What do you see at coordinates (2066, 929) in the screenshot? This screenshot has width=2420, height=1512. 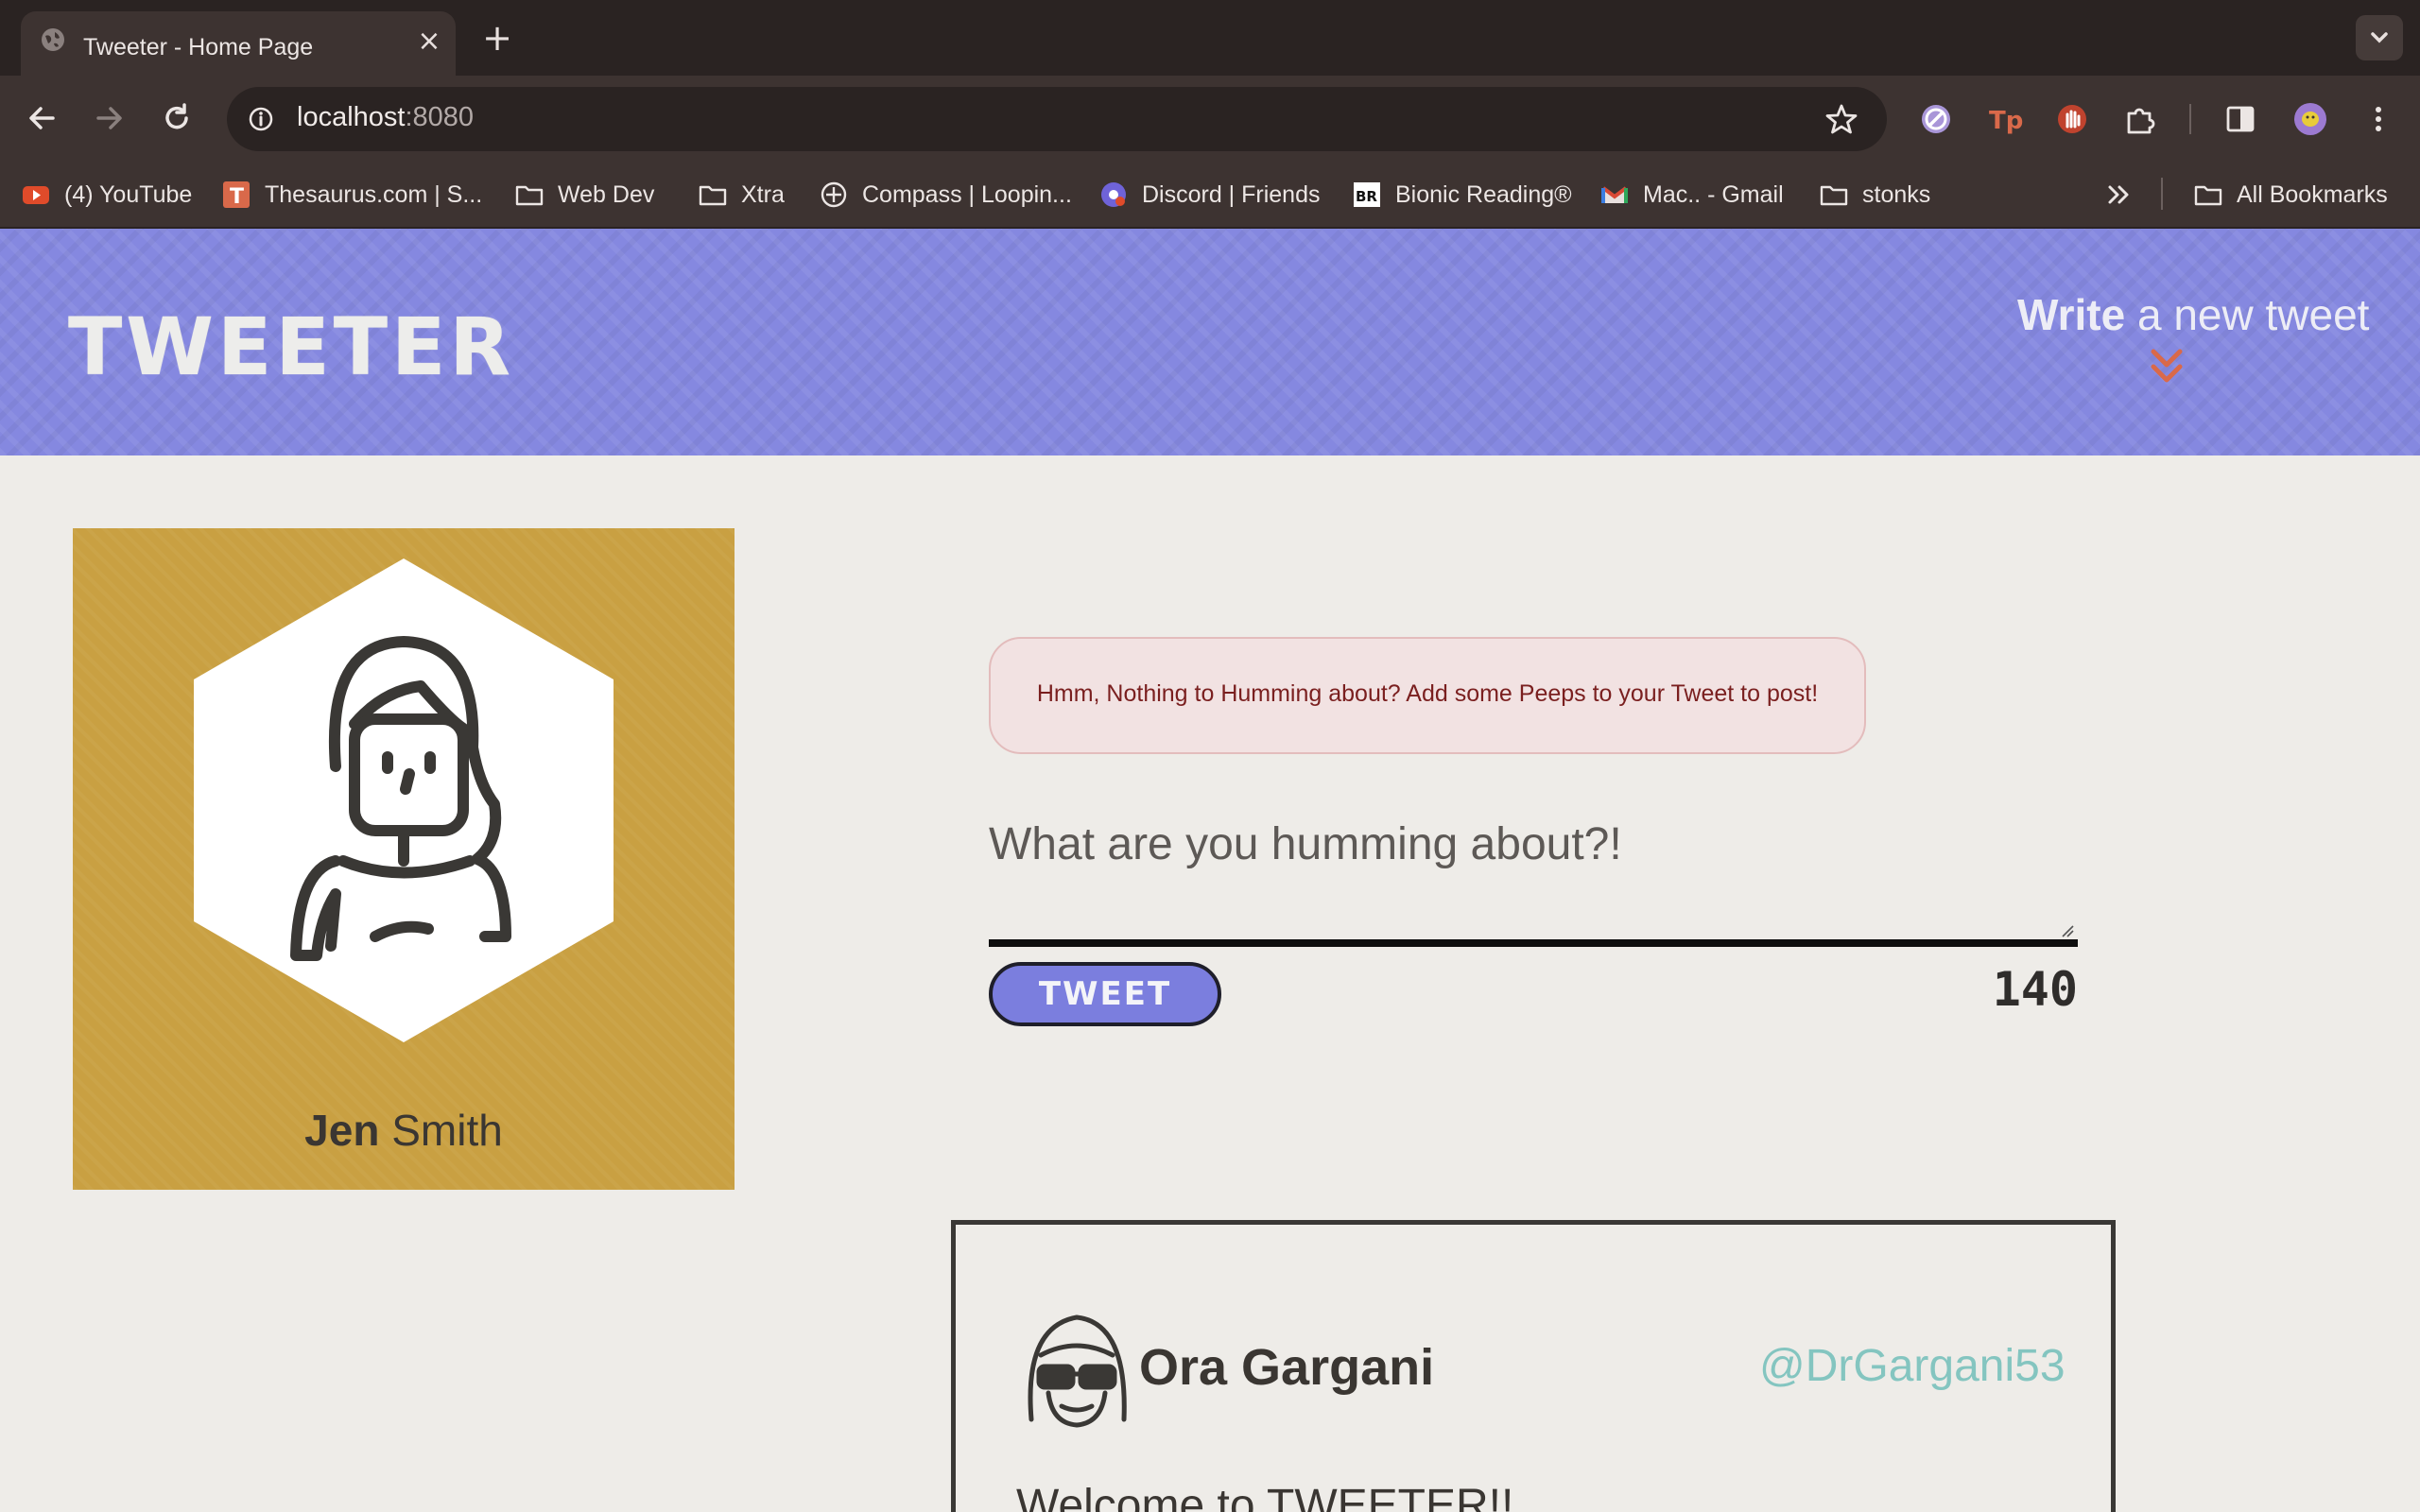 I see `resize-grip-icon` at bounding box center [2066, 929].